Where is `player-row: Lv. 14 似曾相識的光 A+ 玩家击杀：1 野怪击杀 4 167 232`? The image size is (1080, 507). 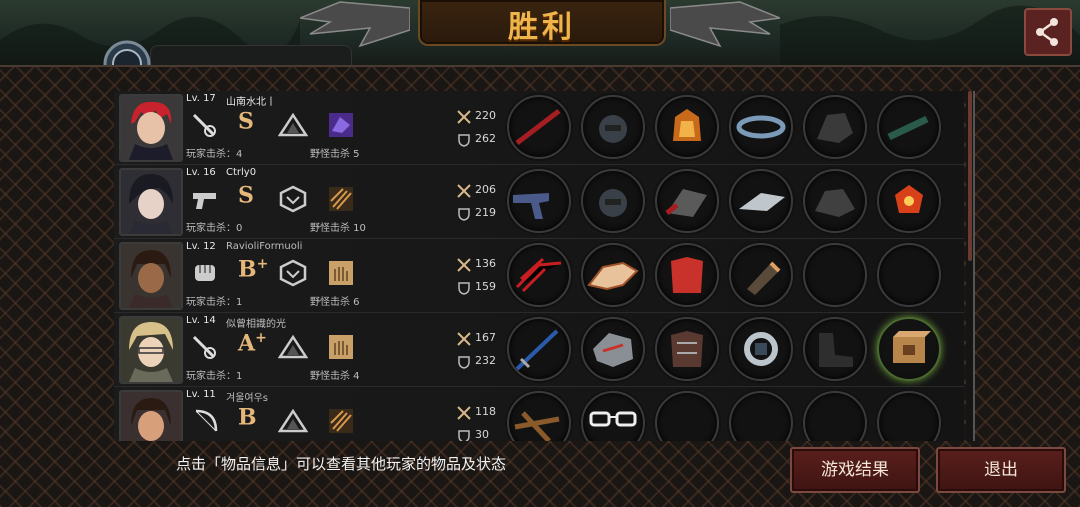 player-row: Lv. 14 似曾相識的光 A+ 玩家击杀：1 野怪击杀 4 167 232 is located at coordinates (539, 350).